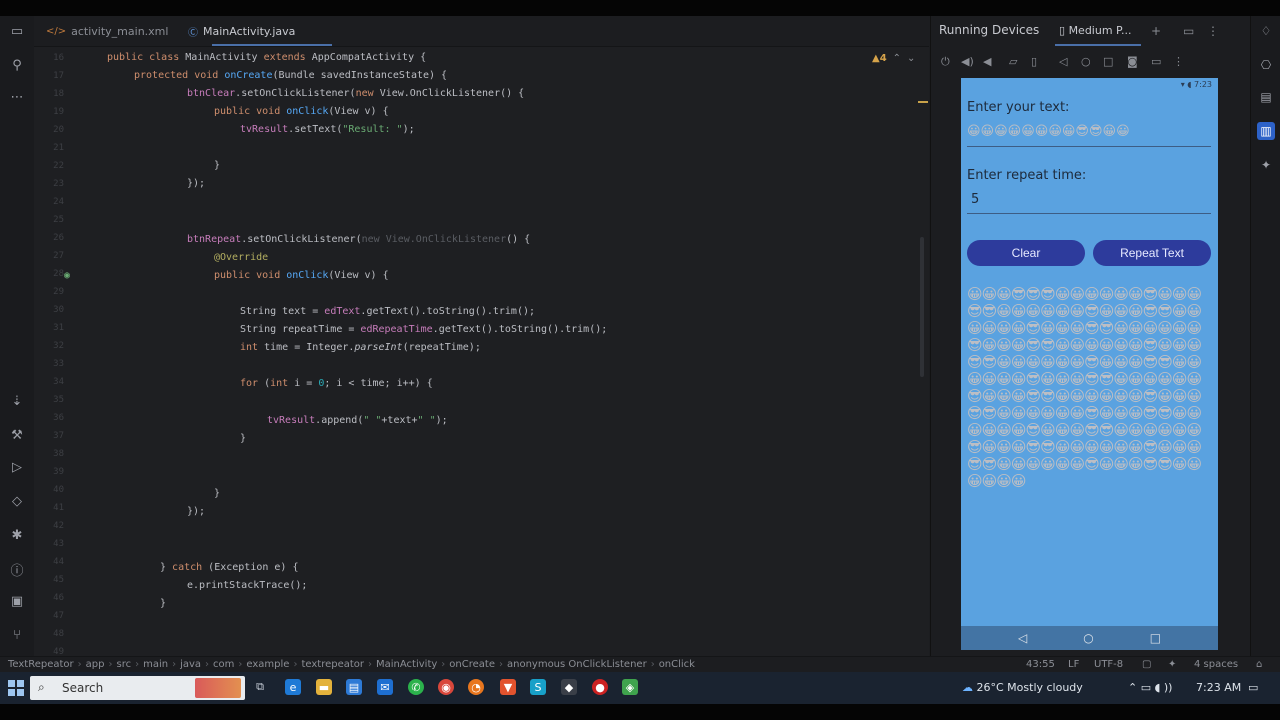 The height and width of the screenshot is (720, 1280). I want to click on clock: 7:23 AM, so click(1218, 687).